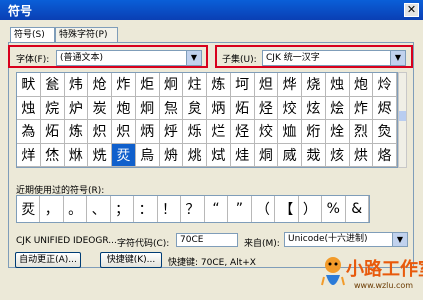  Describe the element at coordinates (100, 108) in the screenshot. I see `symbol-cell: 炭` at that location.